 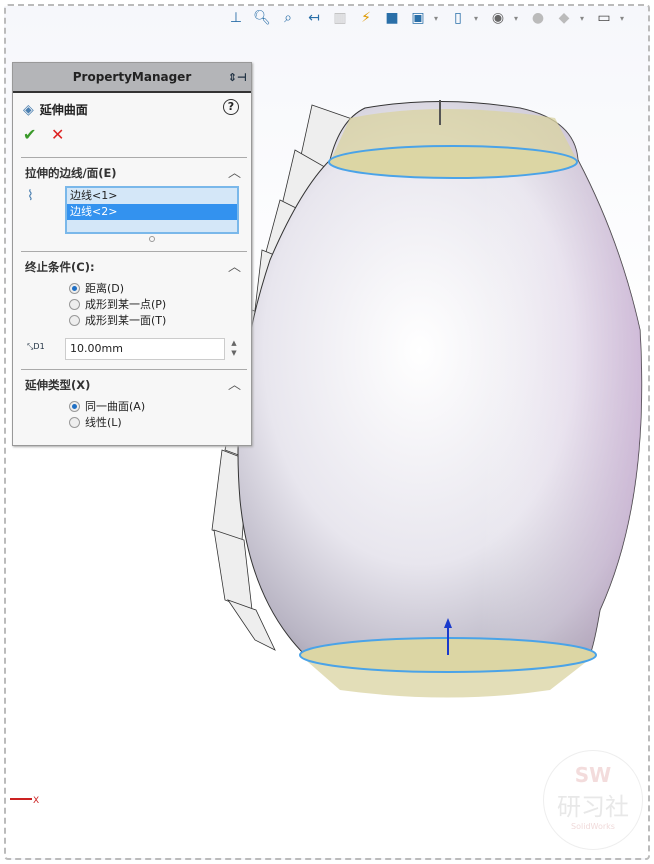 What do you see at coordinates (593, 775) in the screenshot?
I see `watermark-sw: SW` at bounding box center [593, 775].